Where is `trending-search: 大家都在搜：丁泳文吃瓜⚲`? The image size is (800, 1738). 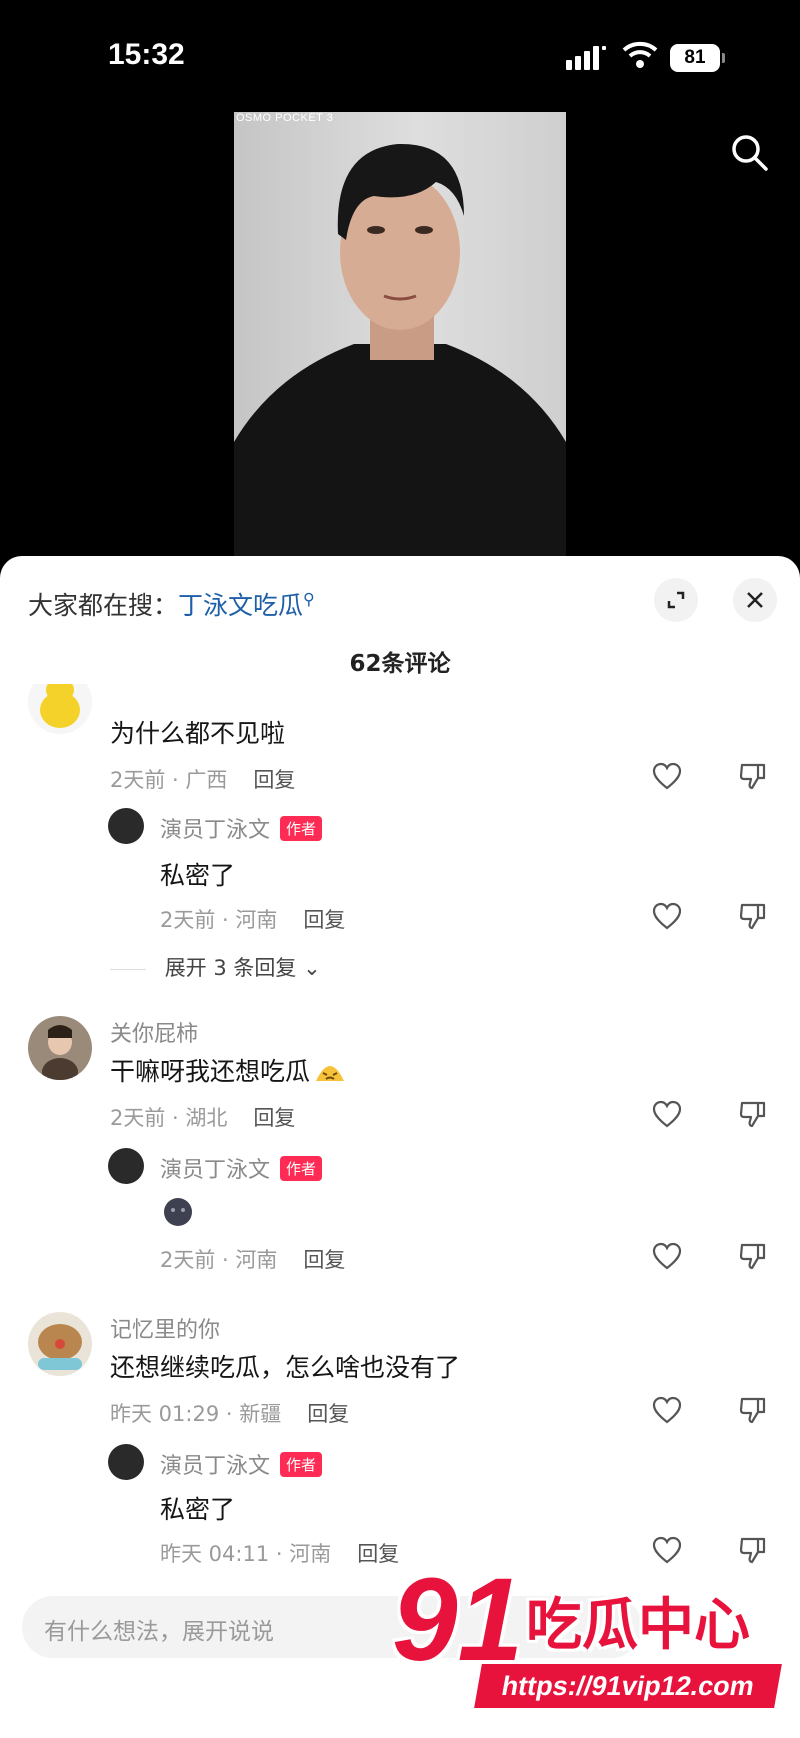 trending-search: 大家都在搜：丁泳文吃瓜⚲ is located at coordinates (171, 604).